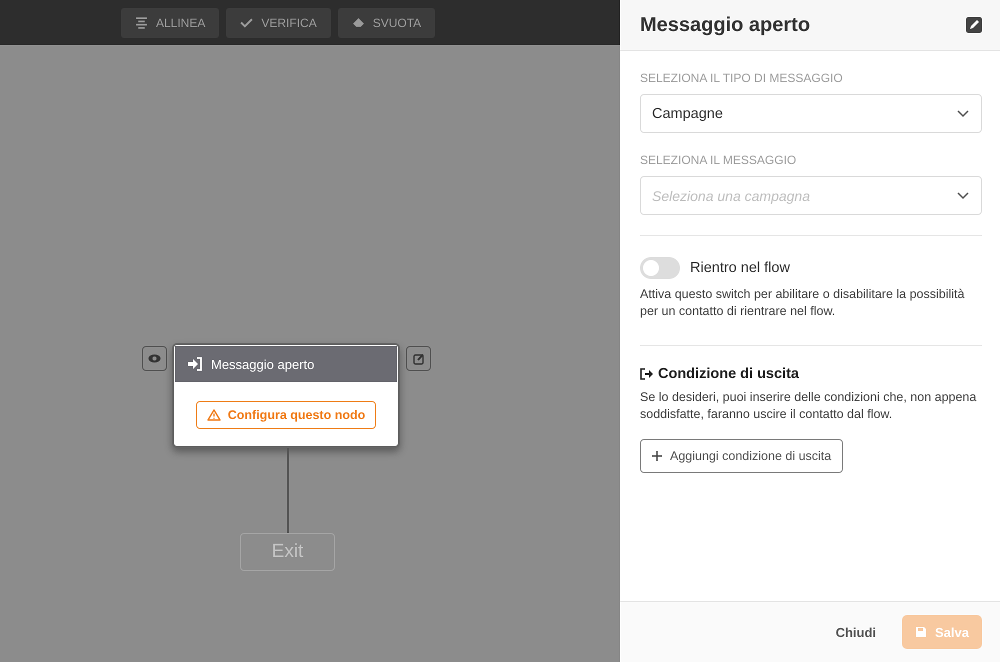 This screenshot has height=662, width=1000. What do you see at coordinates (141, 22) in the screenshot?
I see `align-icon` at bounding box center [141, 22].